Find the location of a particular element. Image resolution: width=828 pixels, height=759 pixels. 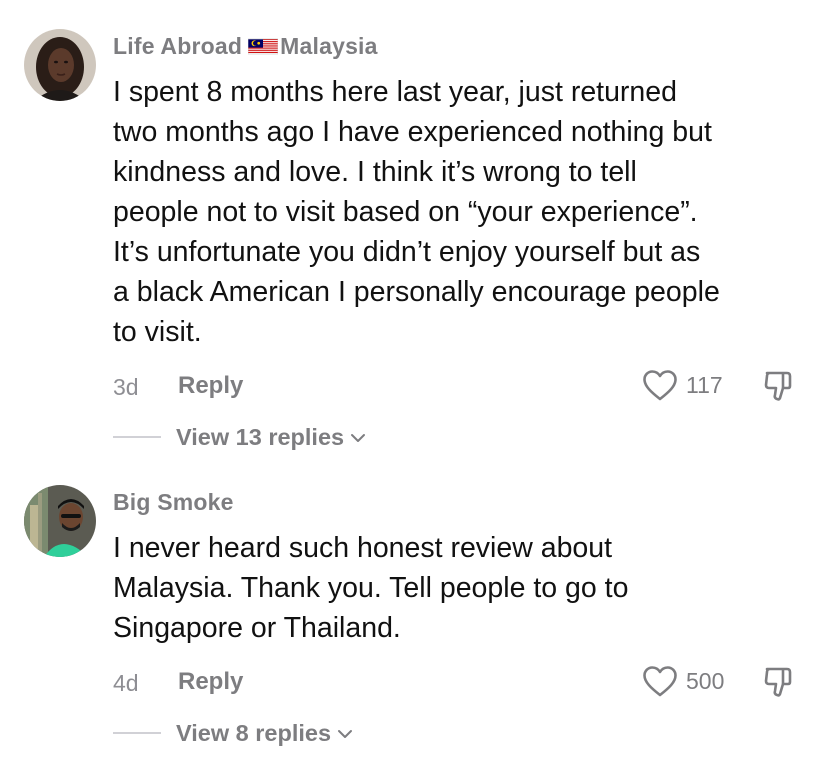

view-replies-label: View 13 replies is located at coordinates (260, 437).